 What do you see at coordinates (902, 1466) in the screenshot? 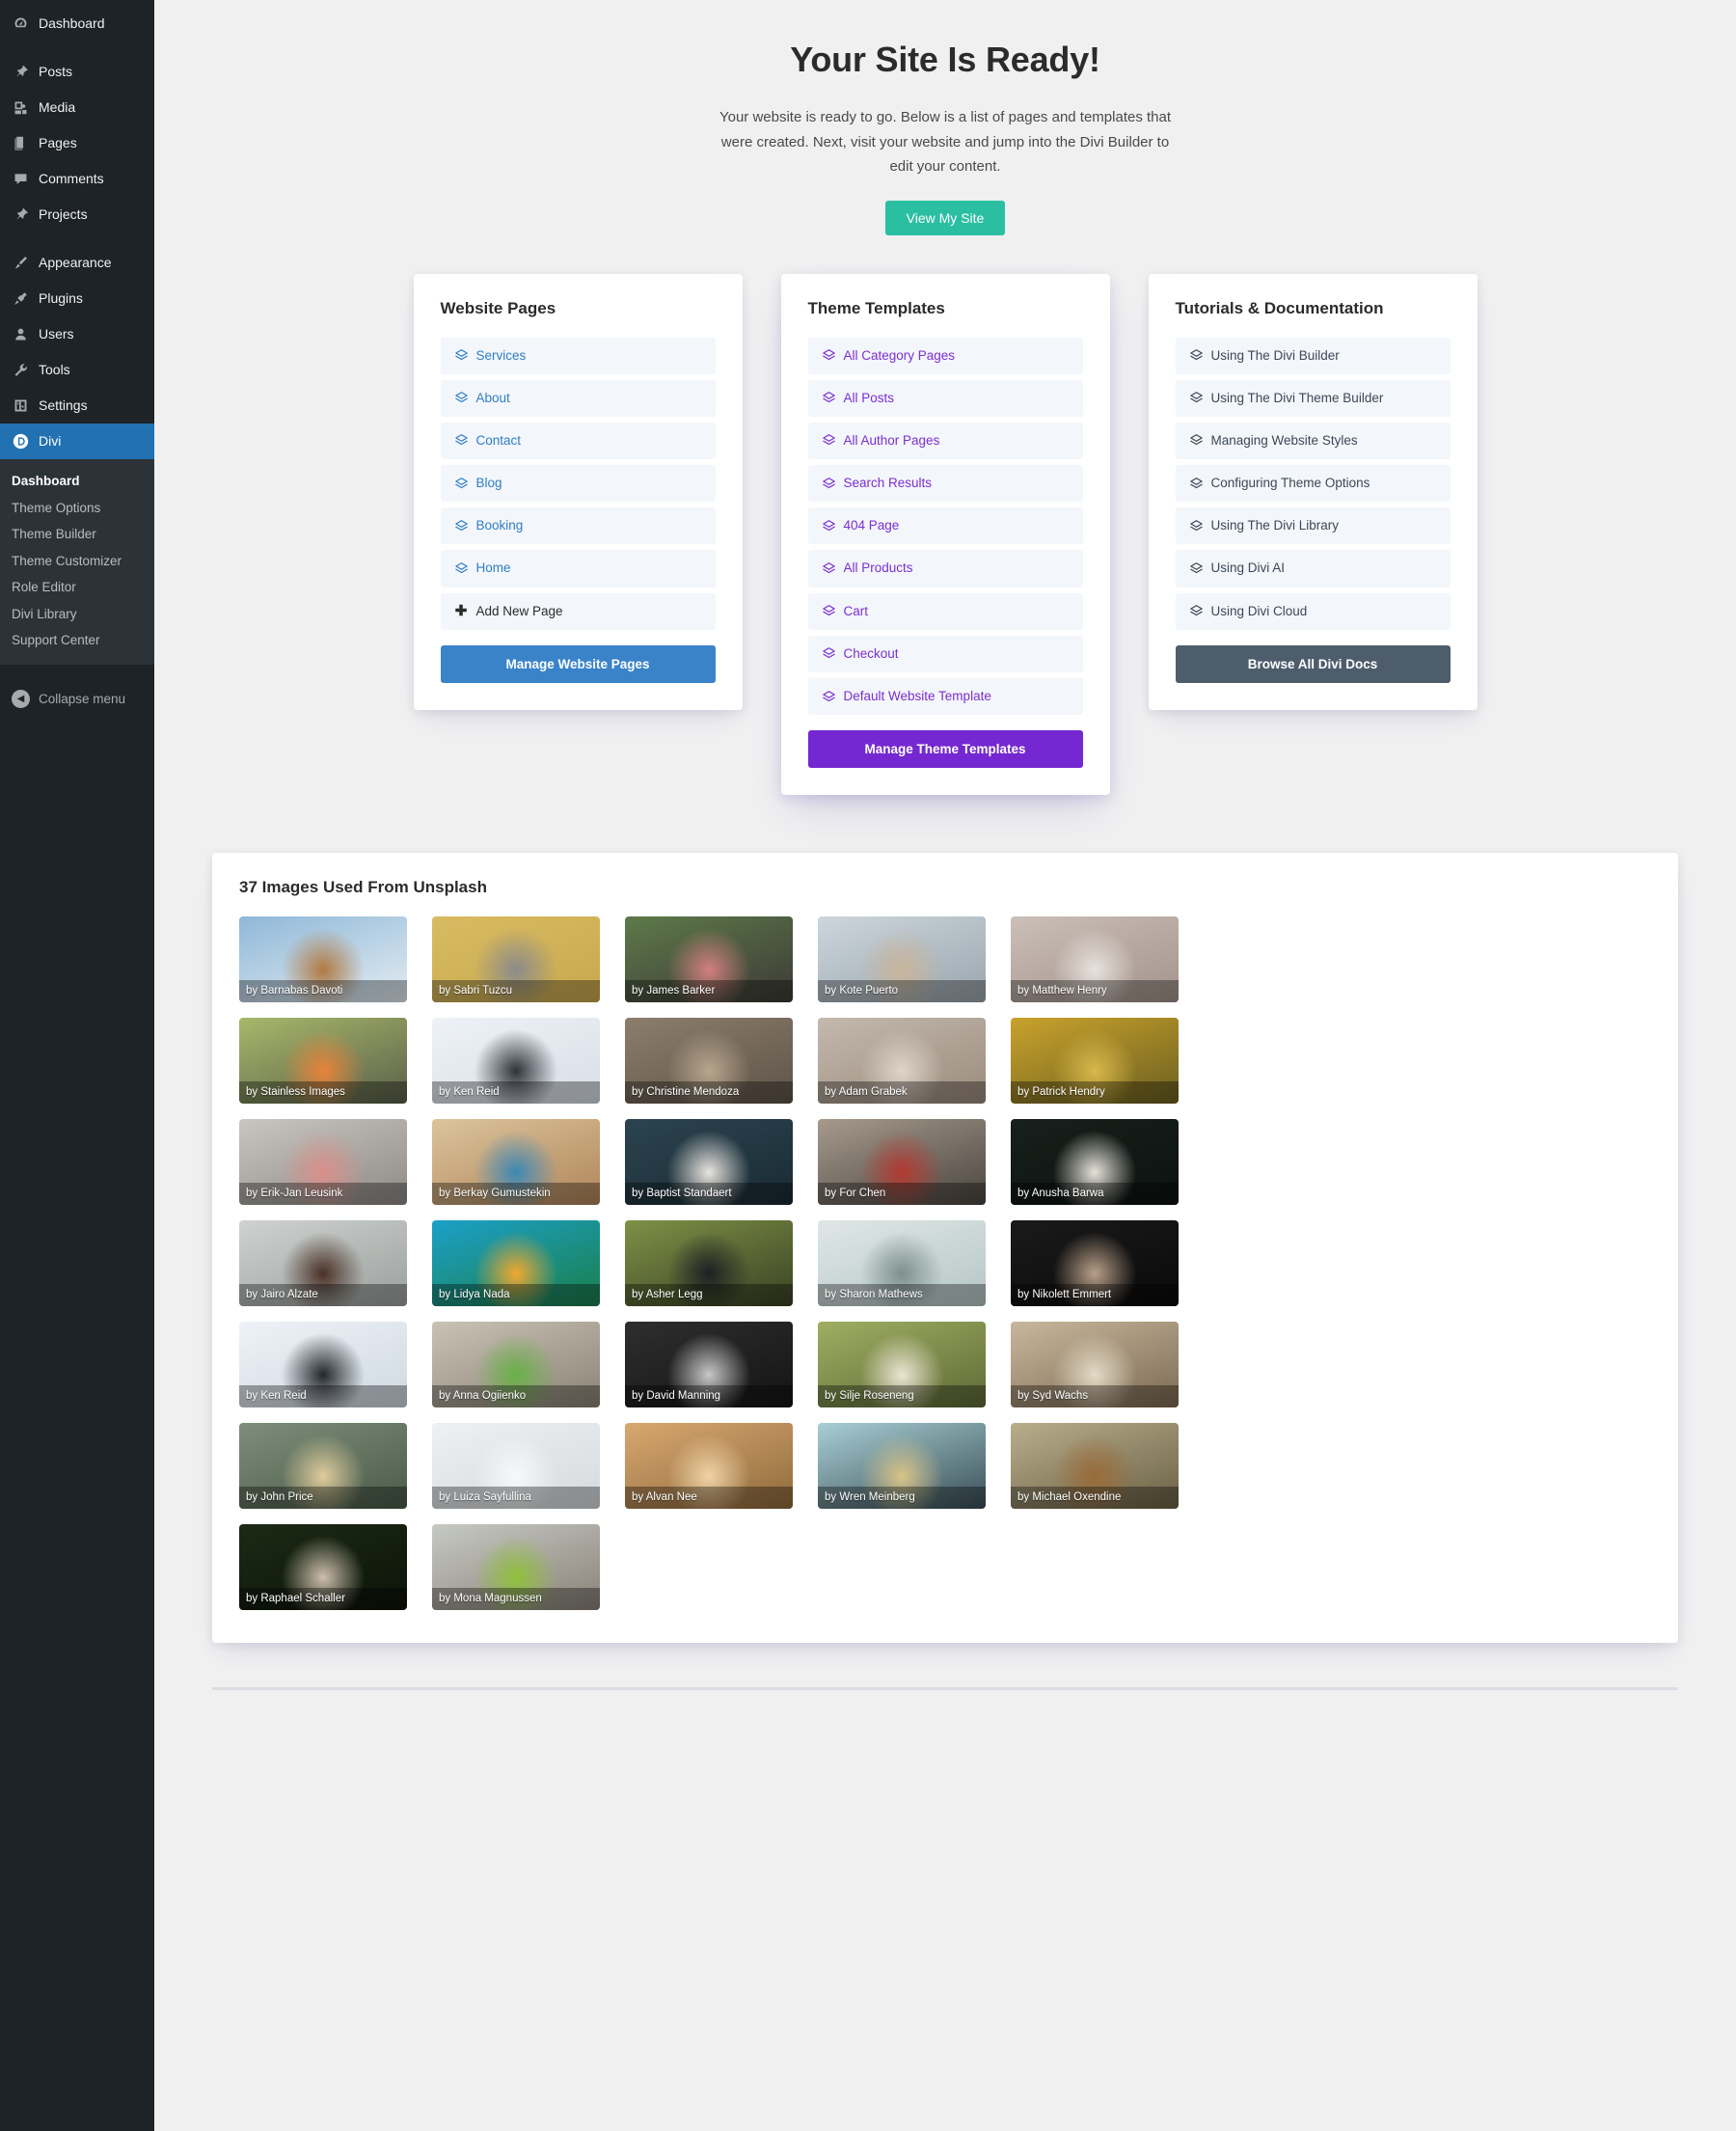
I see `image-tile: by Wren Meinberg` at bounding box center [902, 1466].